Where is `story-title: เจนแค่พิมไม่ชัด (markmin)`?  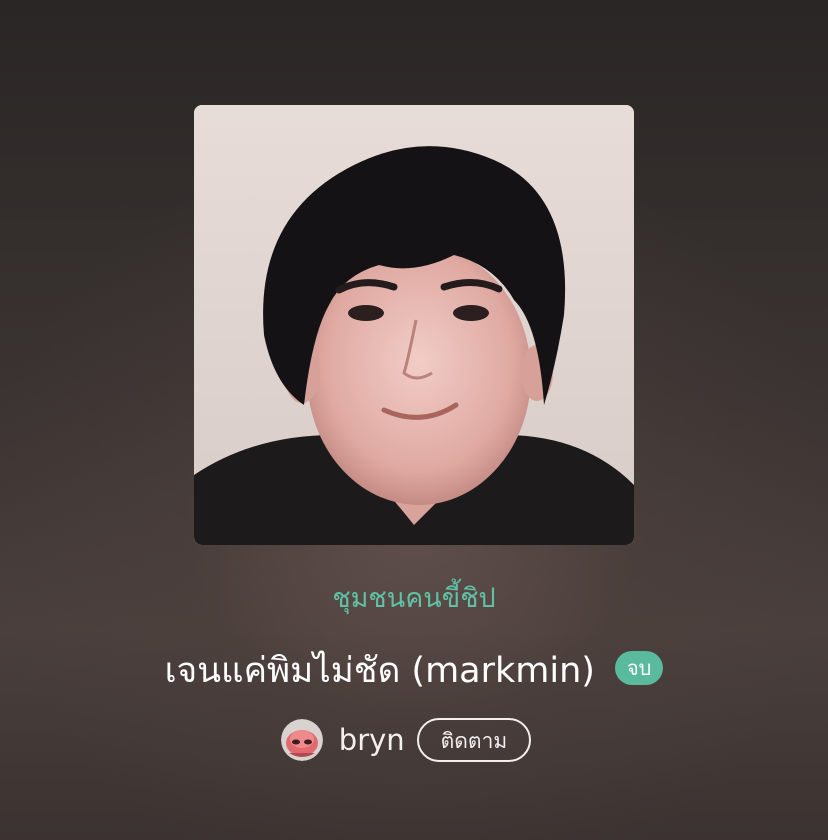 story-title: เจนแค่พิมไม่ชัด (markmin) is located at coordinates (379, 670).